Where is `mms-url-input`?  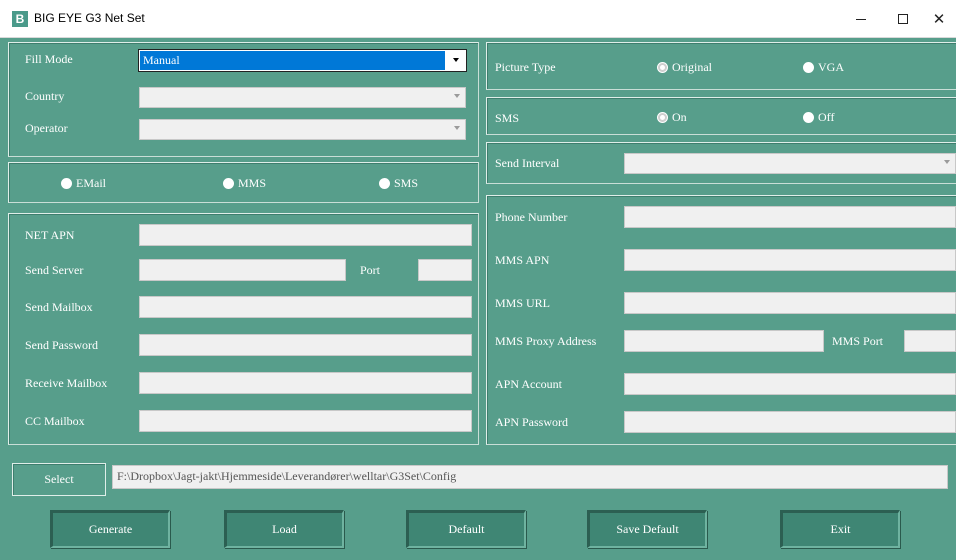 mms-url-input is located at coordinates (790, 303).